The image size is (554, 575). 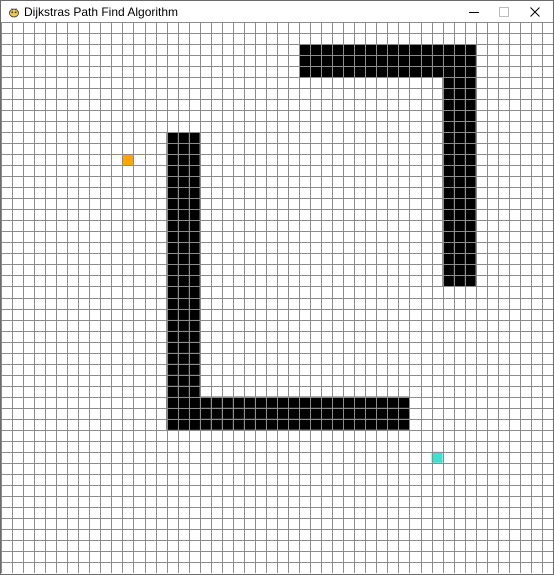 What do you see at coordinates (474, 12) in the screenshot?
I see `minimize-button` at bounding box center [474, 12].